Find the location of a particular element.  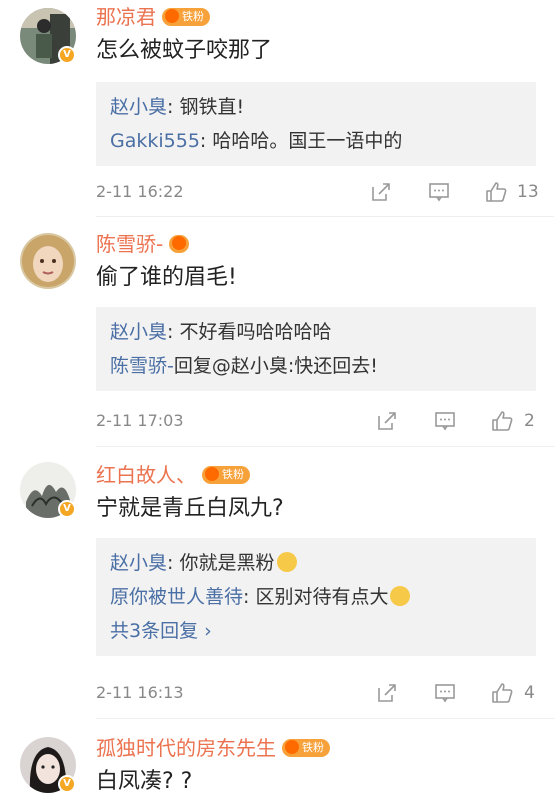

reply-box: 赵小臭: 你就是黑粉 原你被世人善待: 区别对待有点大 共3条回复 › is located at coordinates (316, 597).